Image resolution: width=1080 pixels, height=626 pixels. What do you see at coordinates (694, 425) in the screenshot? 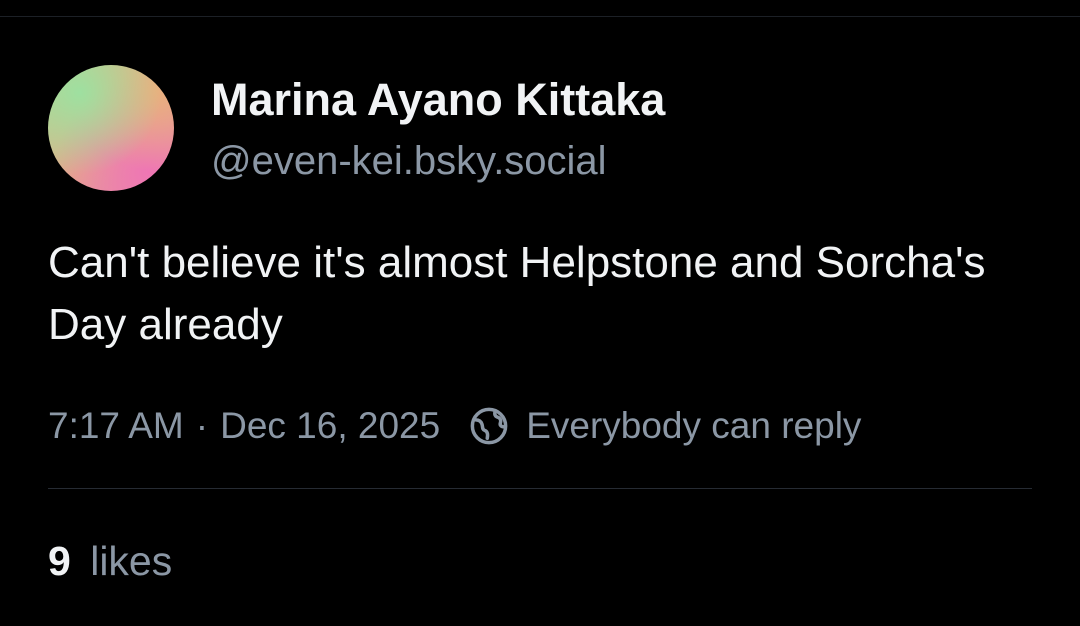
I see `reply-setting-label: Everybody can reply` at bounding box center [694, 425].